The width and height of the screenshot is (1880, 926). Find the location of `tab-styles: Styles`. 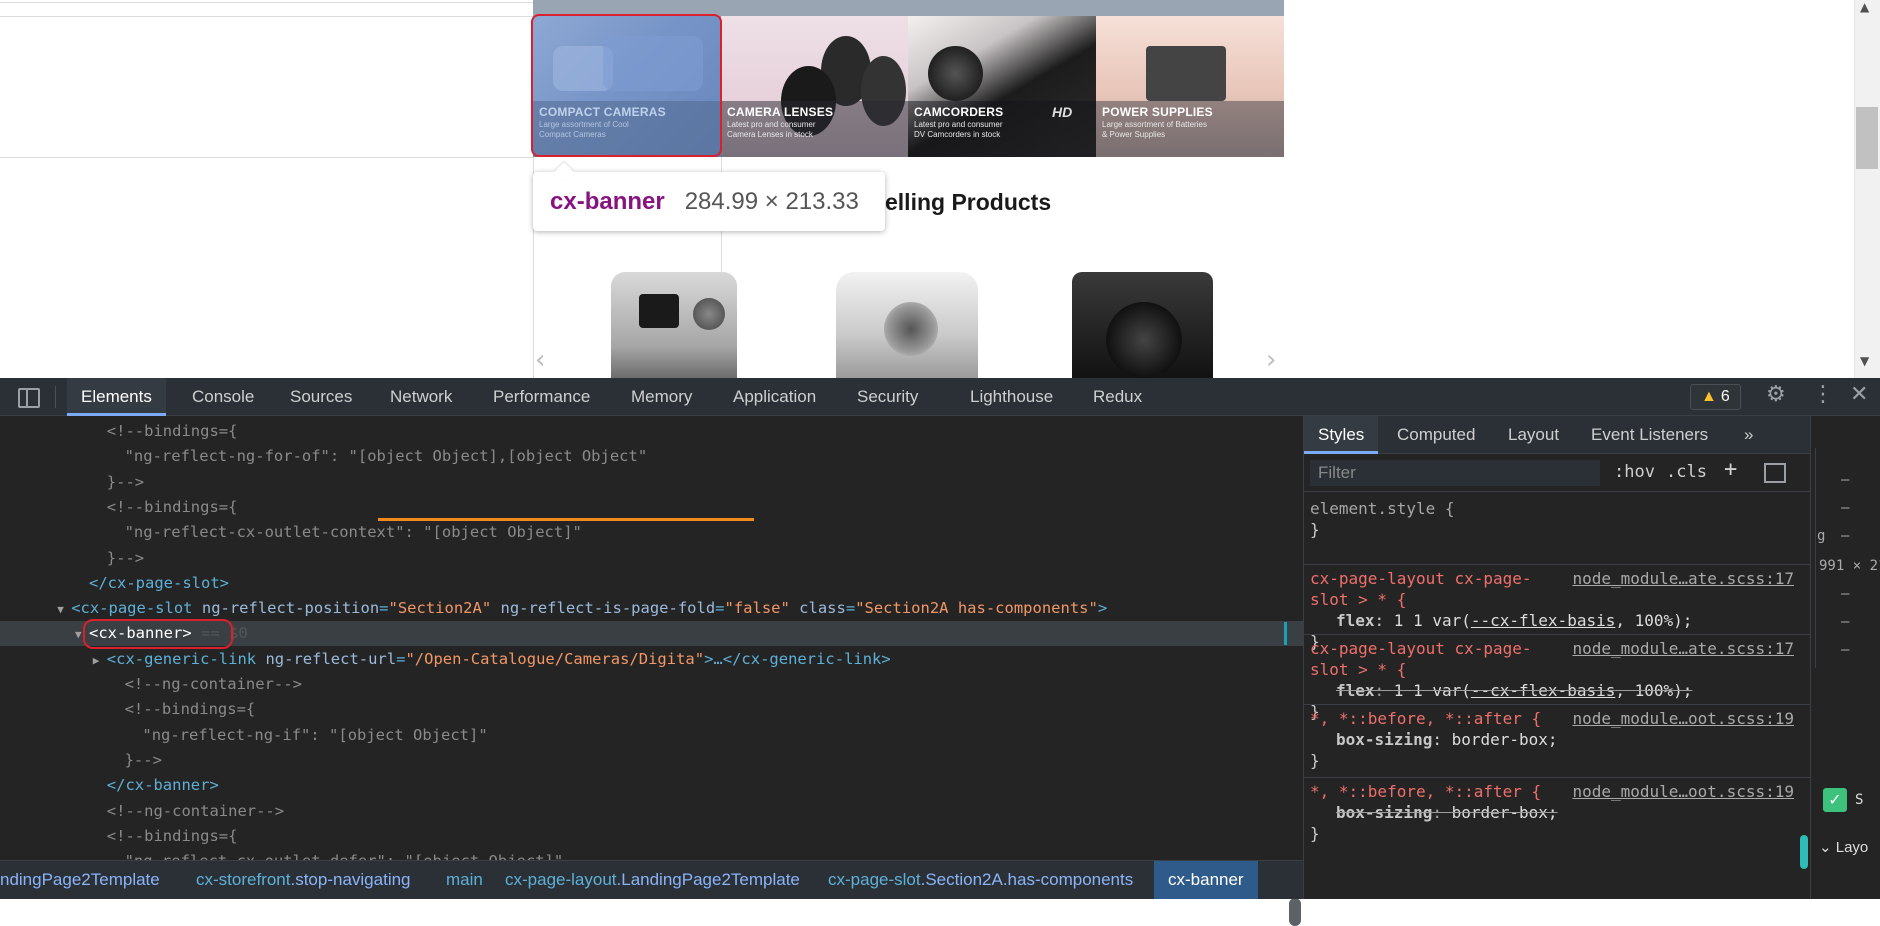

tab-styles: Styles is located at coordinates (1341, 435).